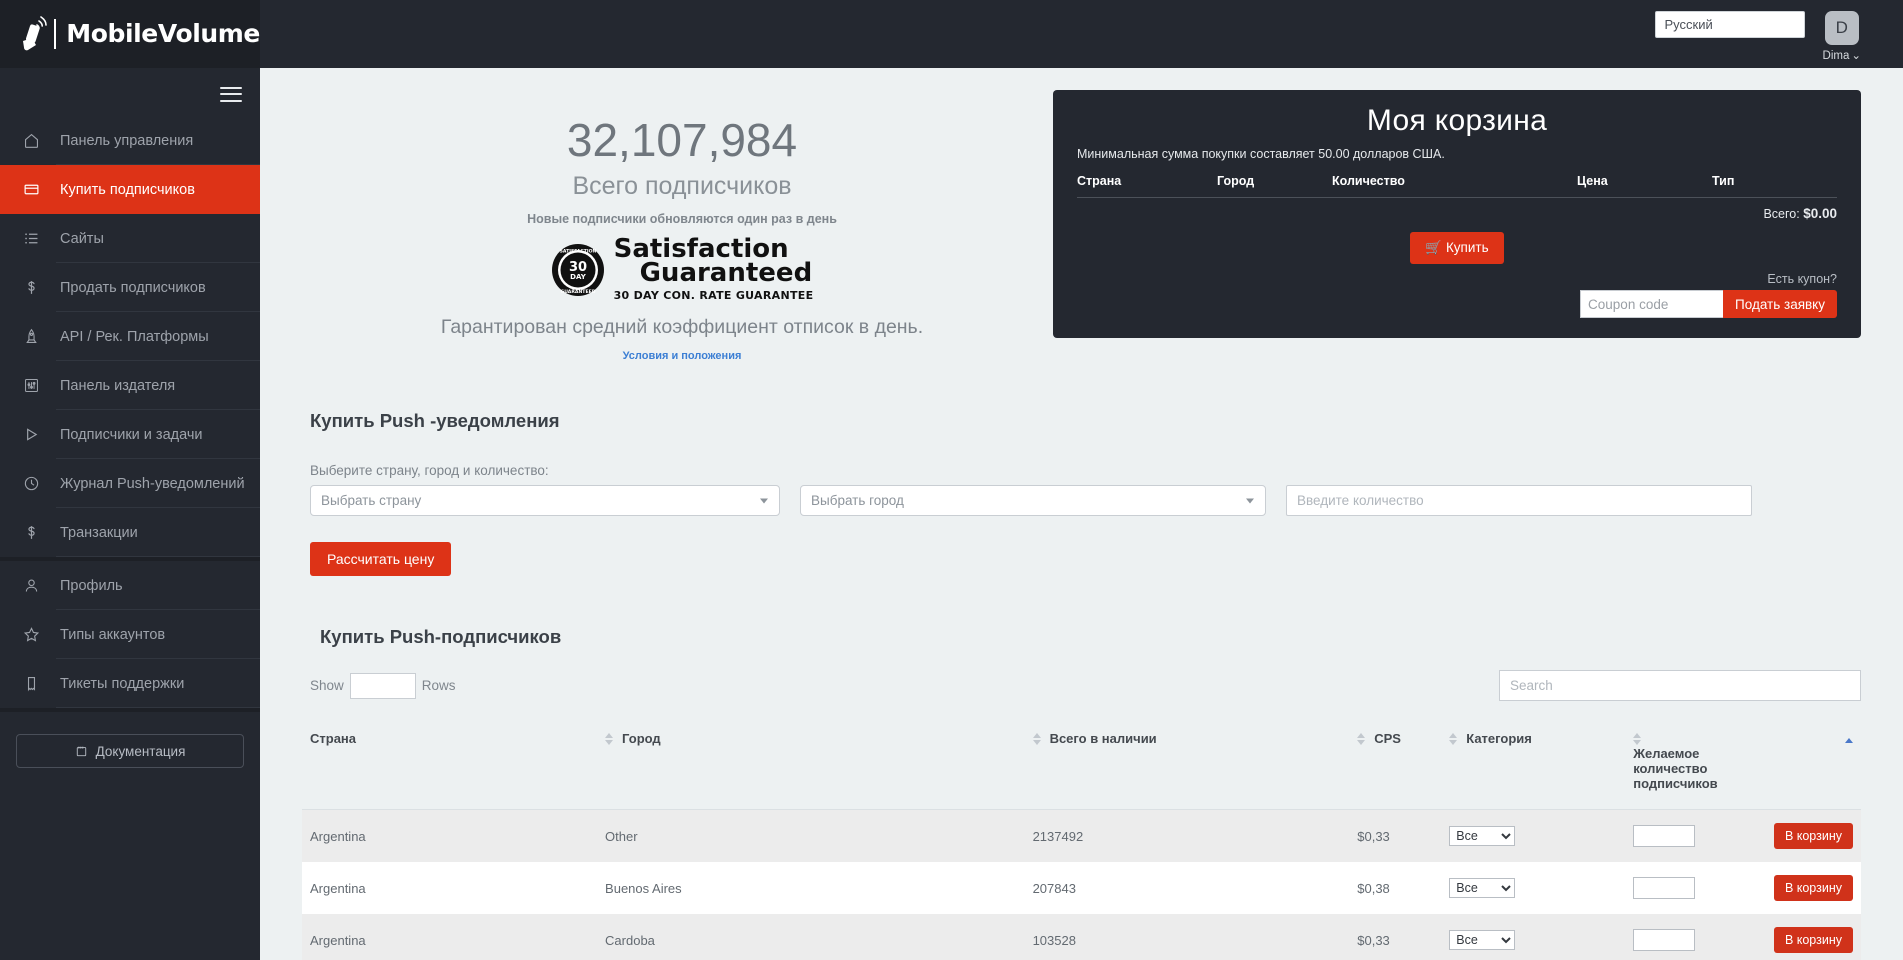 This screenshot has height=960, width=1903. What do you see at coordinates (1457, 213) in the screenshot?
I see `cart-total: Всего: $0.00` at bounding box center [1457, 213].